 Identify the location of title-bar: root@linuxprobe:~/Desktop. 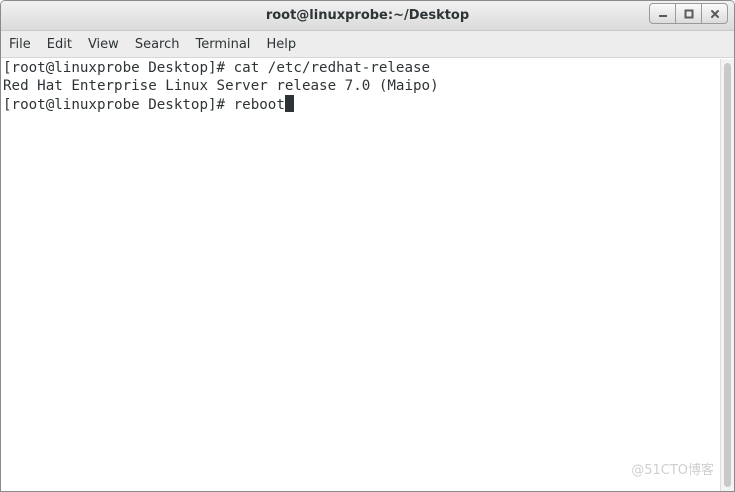
(367, 16).